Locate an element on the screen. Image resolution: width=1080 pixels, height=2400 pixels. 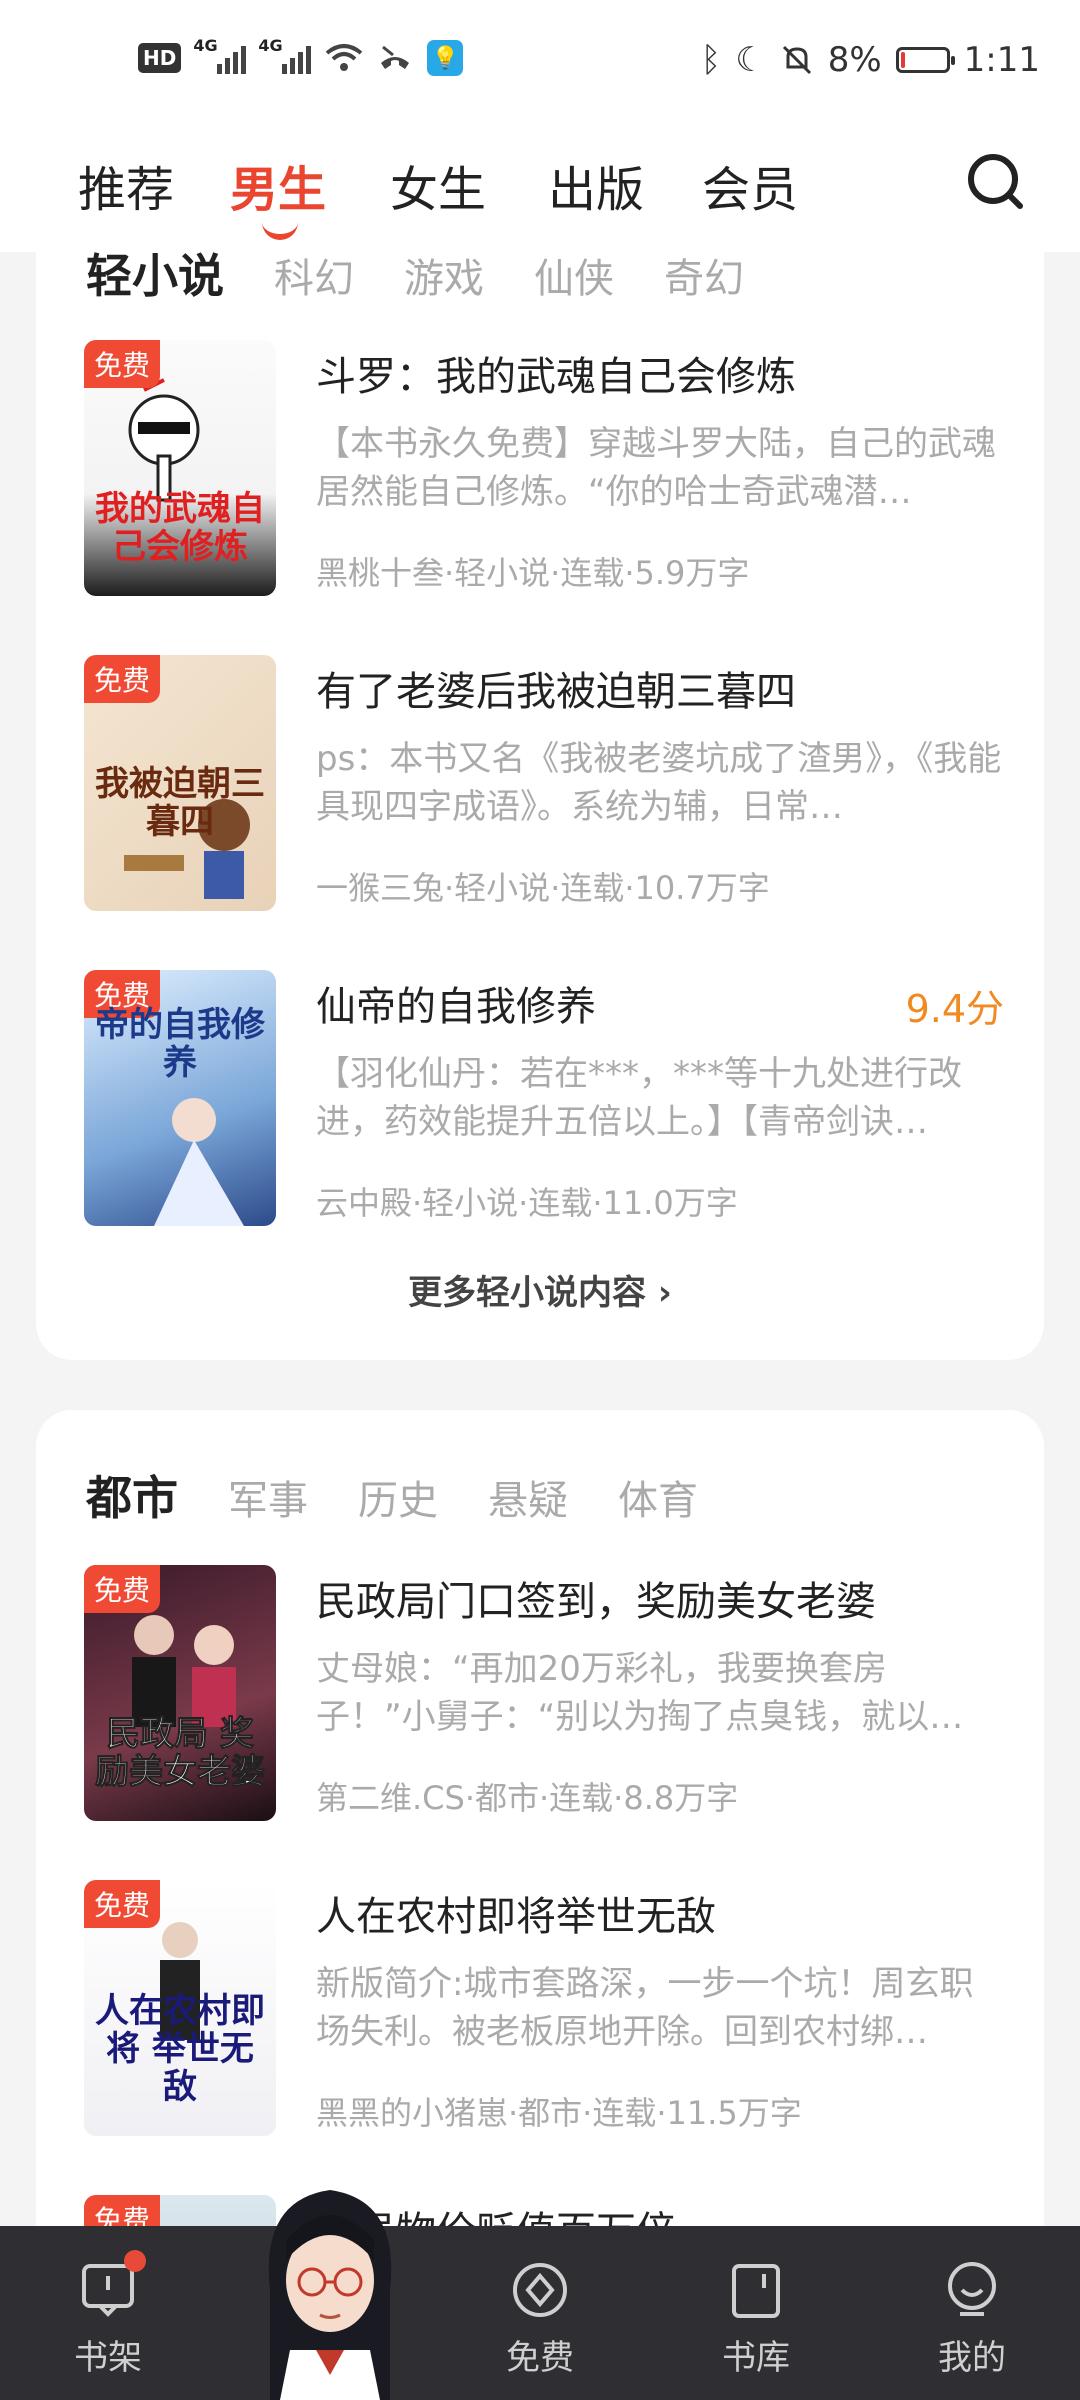
cover-title: 我被迫朝三暮四 is located at coordinates (180, 803).